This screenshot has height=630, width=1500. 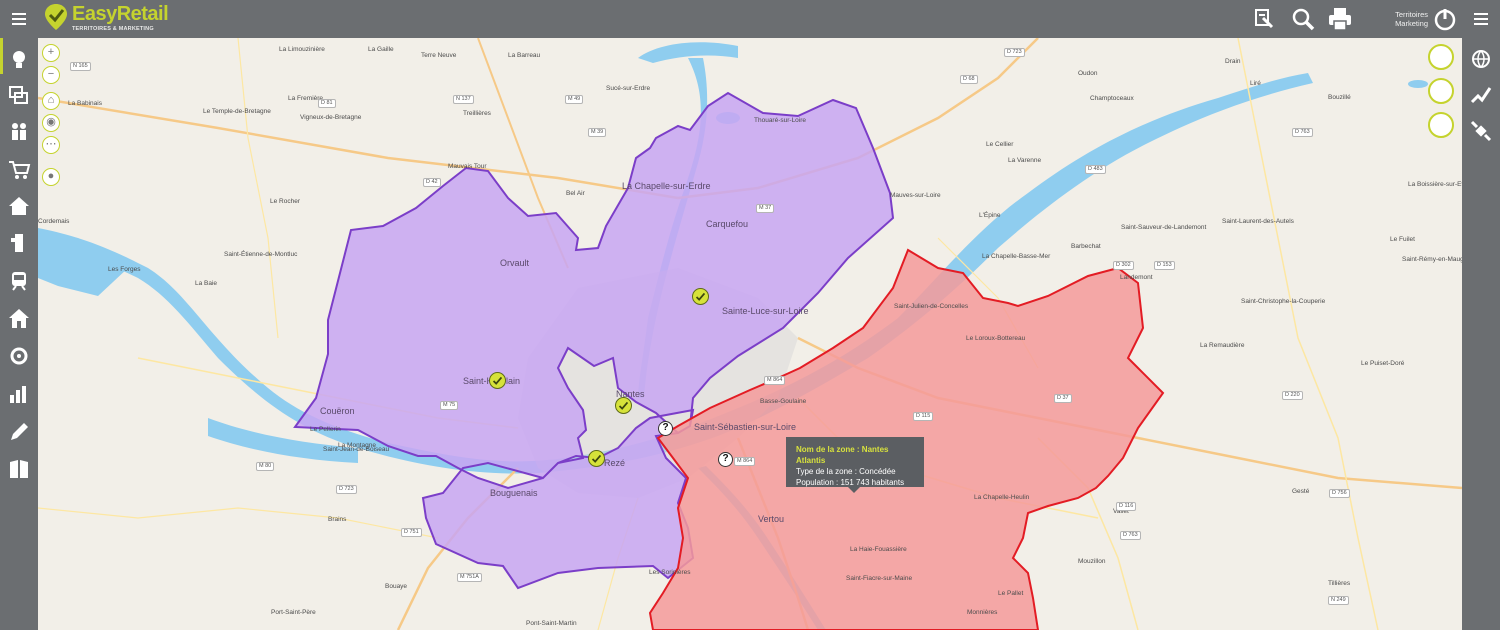 What do you see at coordinates (19, 432) in the screenshot?
I see `pencil-icon` at bounding box center [19, 432].